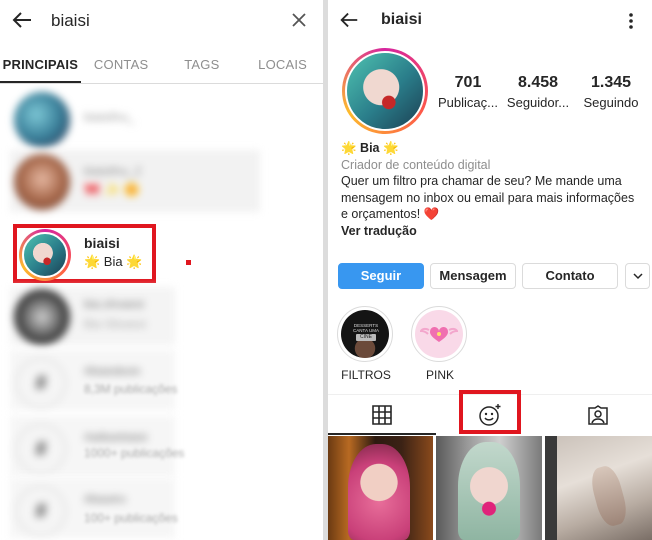  I want to click on grid-icon, so click(382, 415).